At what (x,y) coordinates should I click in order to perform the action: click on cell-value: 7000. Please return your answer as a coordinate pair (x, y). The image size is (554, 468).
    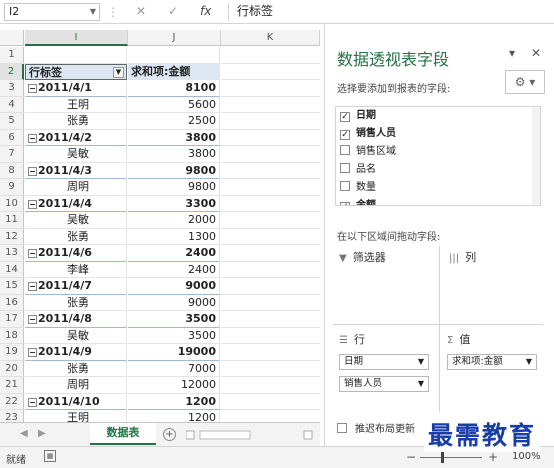
    Looking at the image, I should click on (174, 368).